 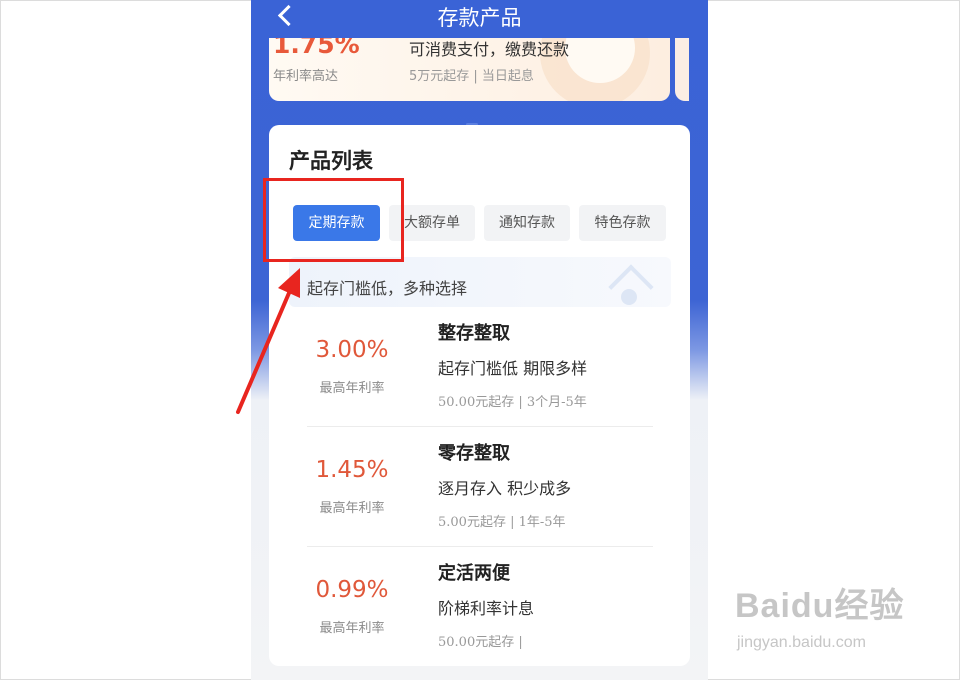 What do you see at coordinates (502, 522) in the screenshot?
I see `product-meta: 5.00元起存 | 1年-5年` at bounding box center [502, 522].